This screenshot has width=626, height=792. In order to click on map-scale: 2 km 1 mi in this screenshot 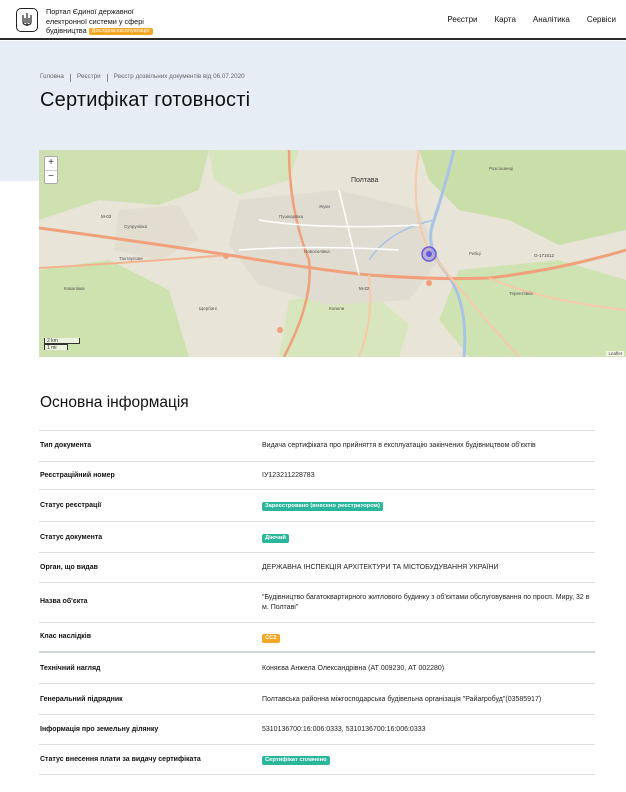, I will do `click(62, 344)`.